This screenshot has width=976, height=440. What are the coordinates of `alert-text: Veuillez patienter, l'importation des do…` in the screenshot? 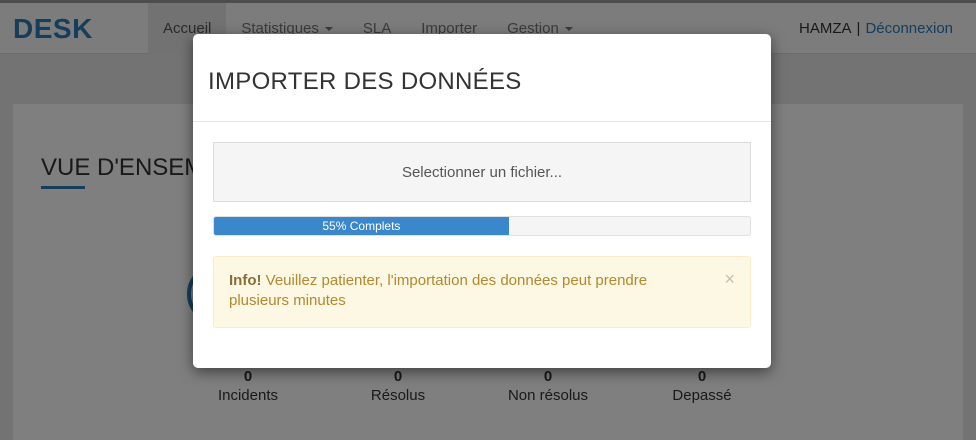 It's located at (438, 290).